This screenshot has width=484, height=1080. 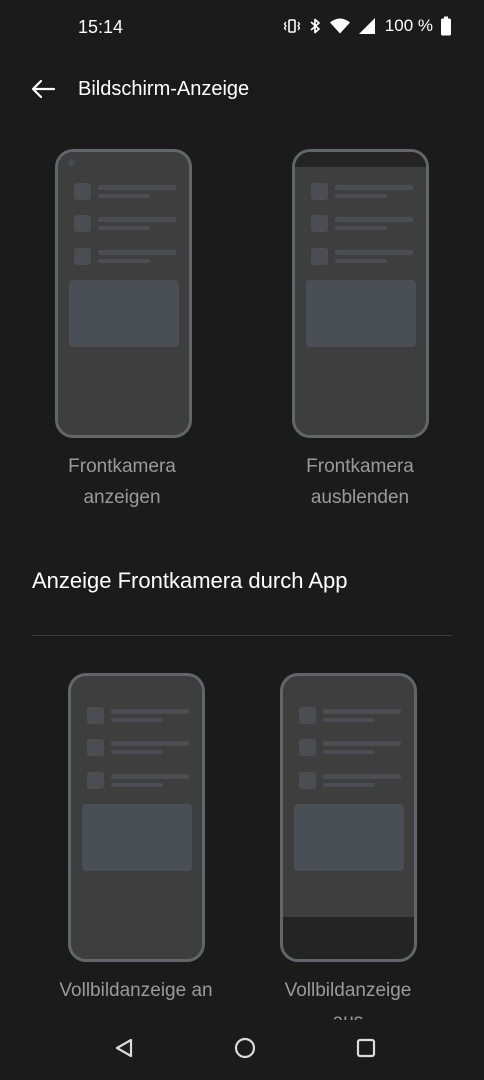 I want to click on option-vollbildanzeige-an: Vollbildanzeige an, so click(x=136, y=846).